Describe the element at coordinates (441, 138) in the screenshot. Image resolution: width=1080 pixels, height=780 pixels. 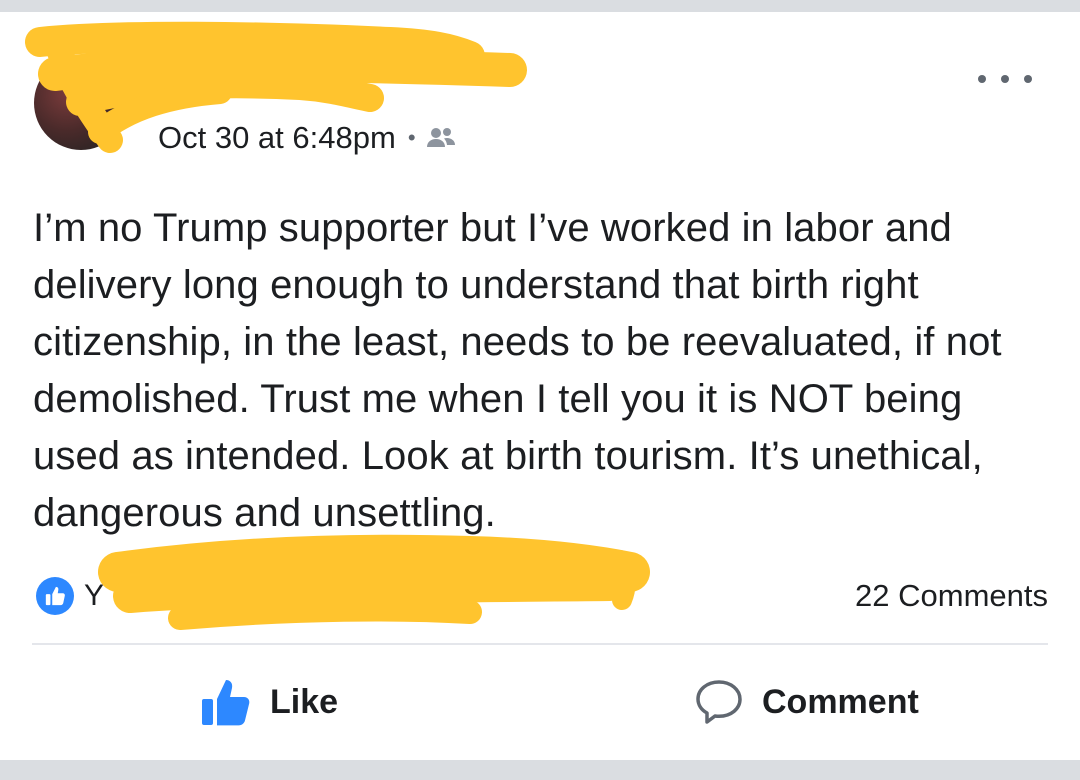
I see `friends-icon` at that location.